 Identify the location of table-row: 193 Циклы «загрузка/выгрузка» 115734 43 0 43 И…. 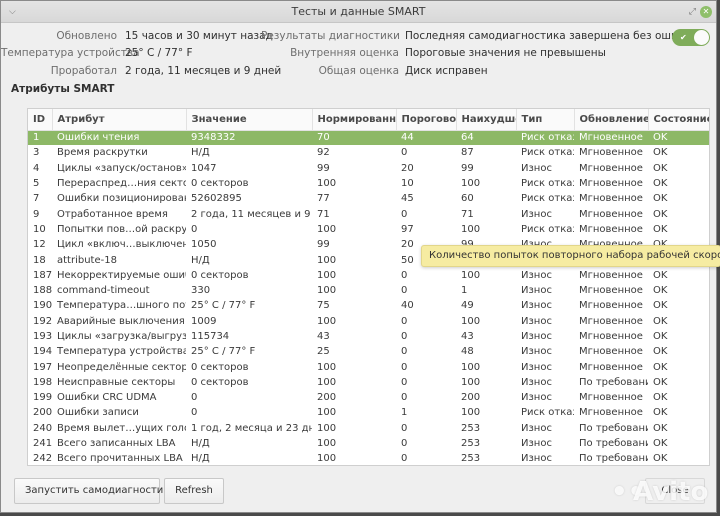
(368, 336).